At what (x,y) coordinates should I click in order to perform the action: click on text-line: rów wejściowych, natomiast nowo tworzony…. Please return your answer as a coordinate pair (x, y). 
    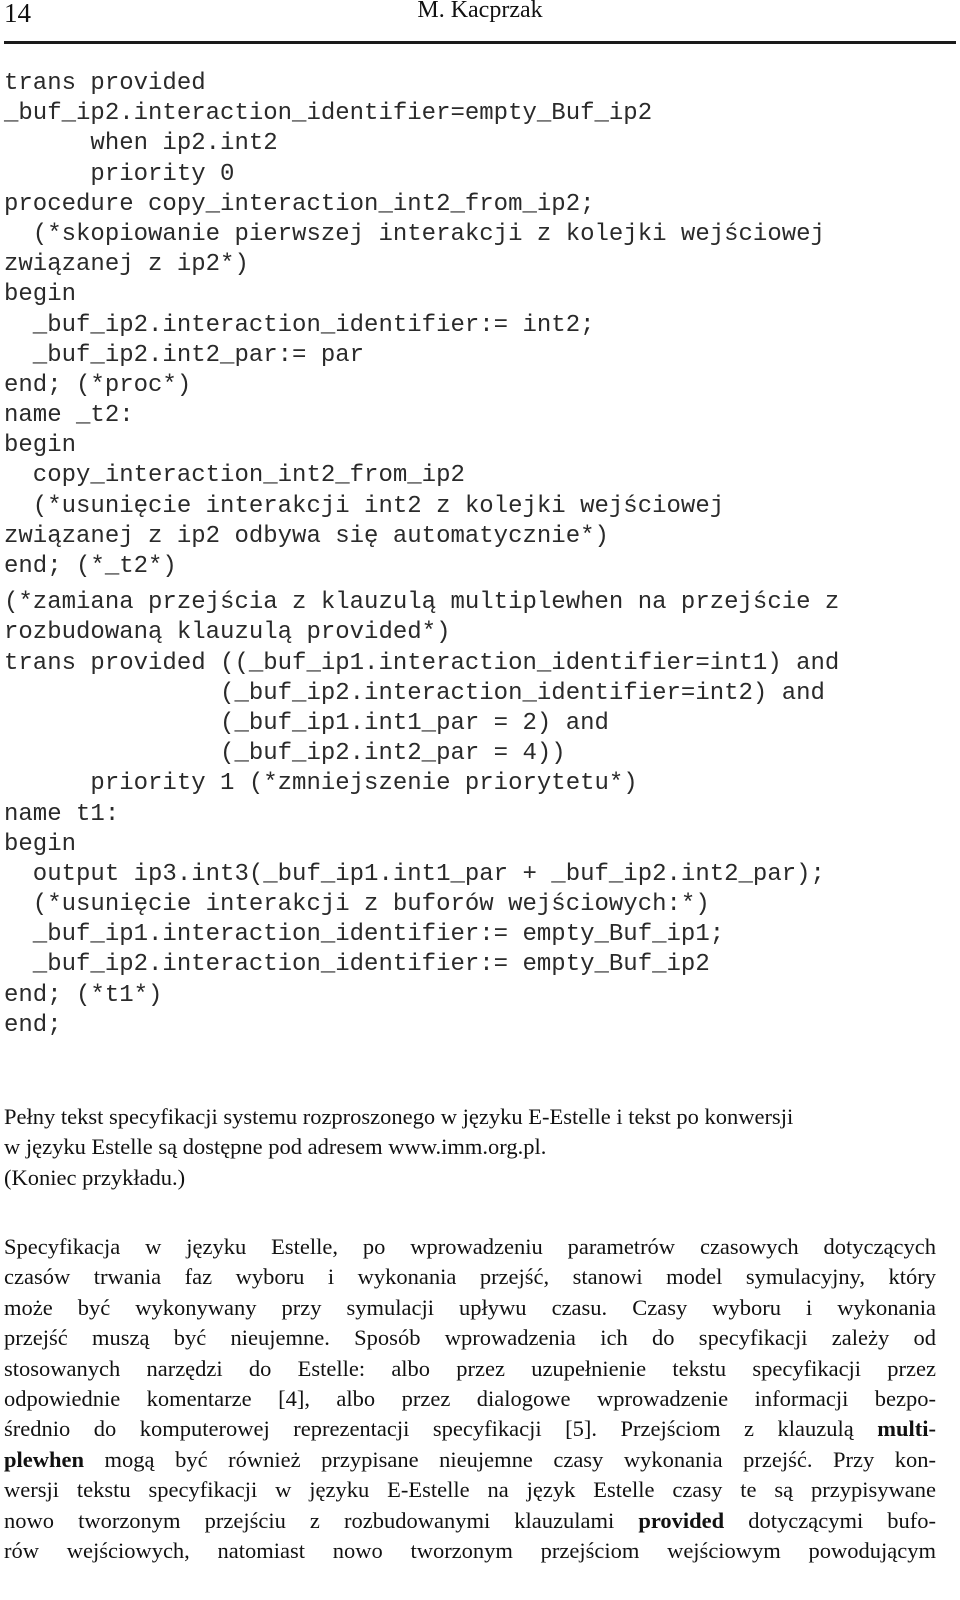
    Looking at the image, I should click on (470, 1551).